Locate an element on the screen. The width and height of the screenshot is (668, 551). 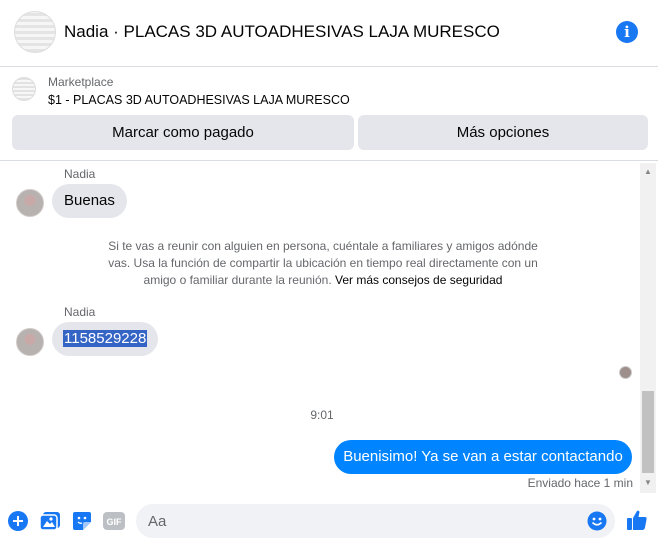
marketplace-label: Marketplace is located at coordinates (81, 82).